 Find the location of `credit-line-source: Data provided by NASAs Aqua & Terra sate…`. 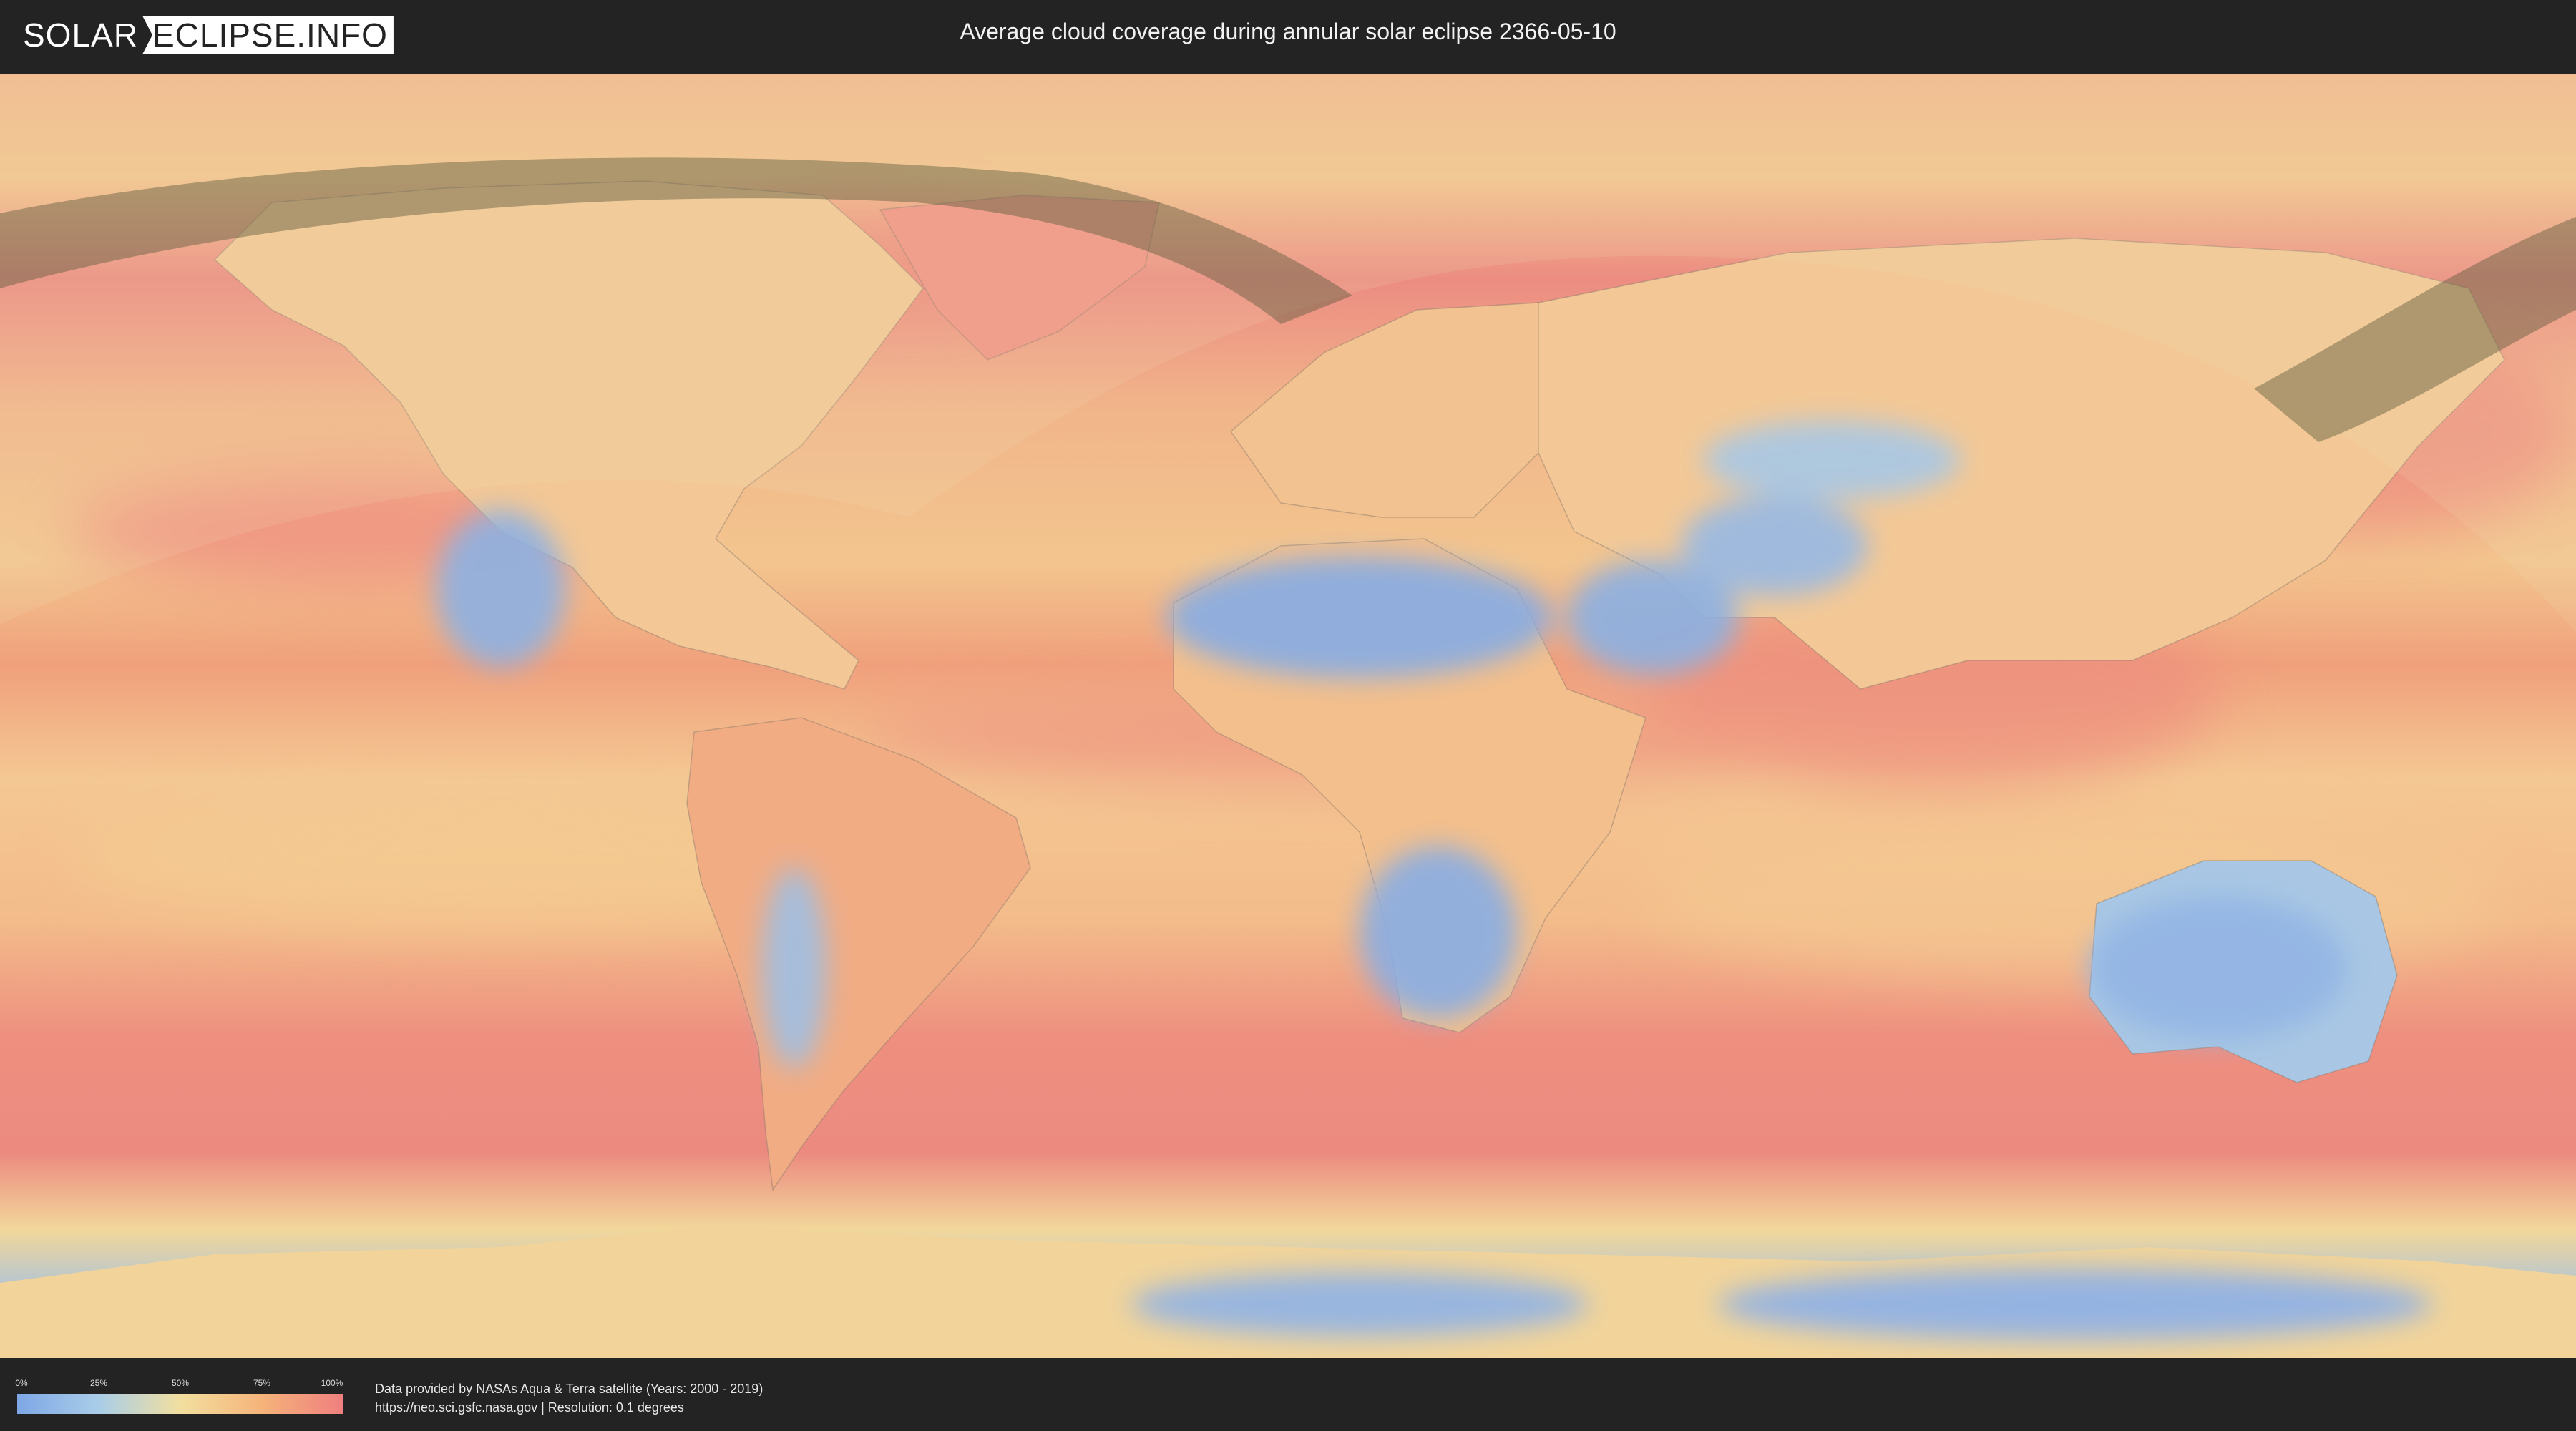

credit-line-source: Data provided by NASAs Aqua & Terra sate… is located at coordinates (569, 1389).